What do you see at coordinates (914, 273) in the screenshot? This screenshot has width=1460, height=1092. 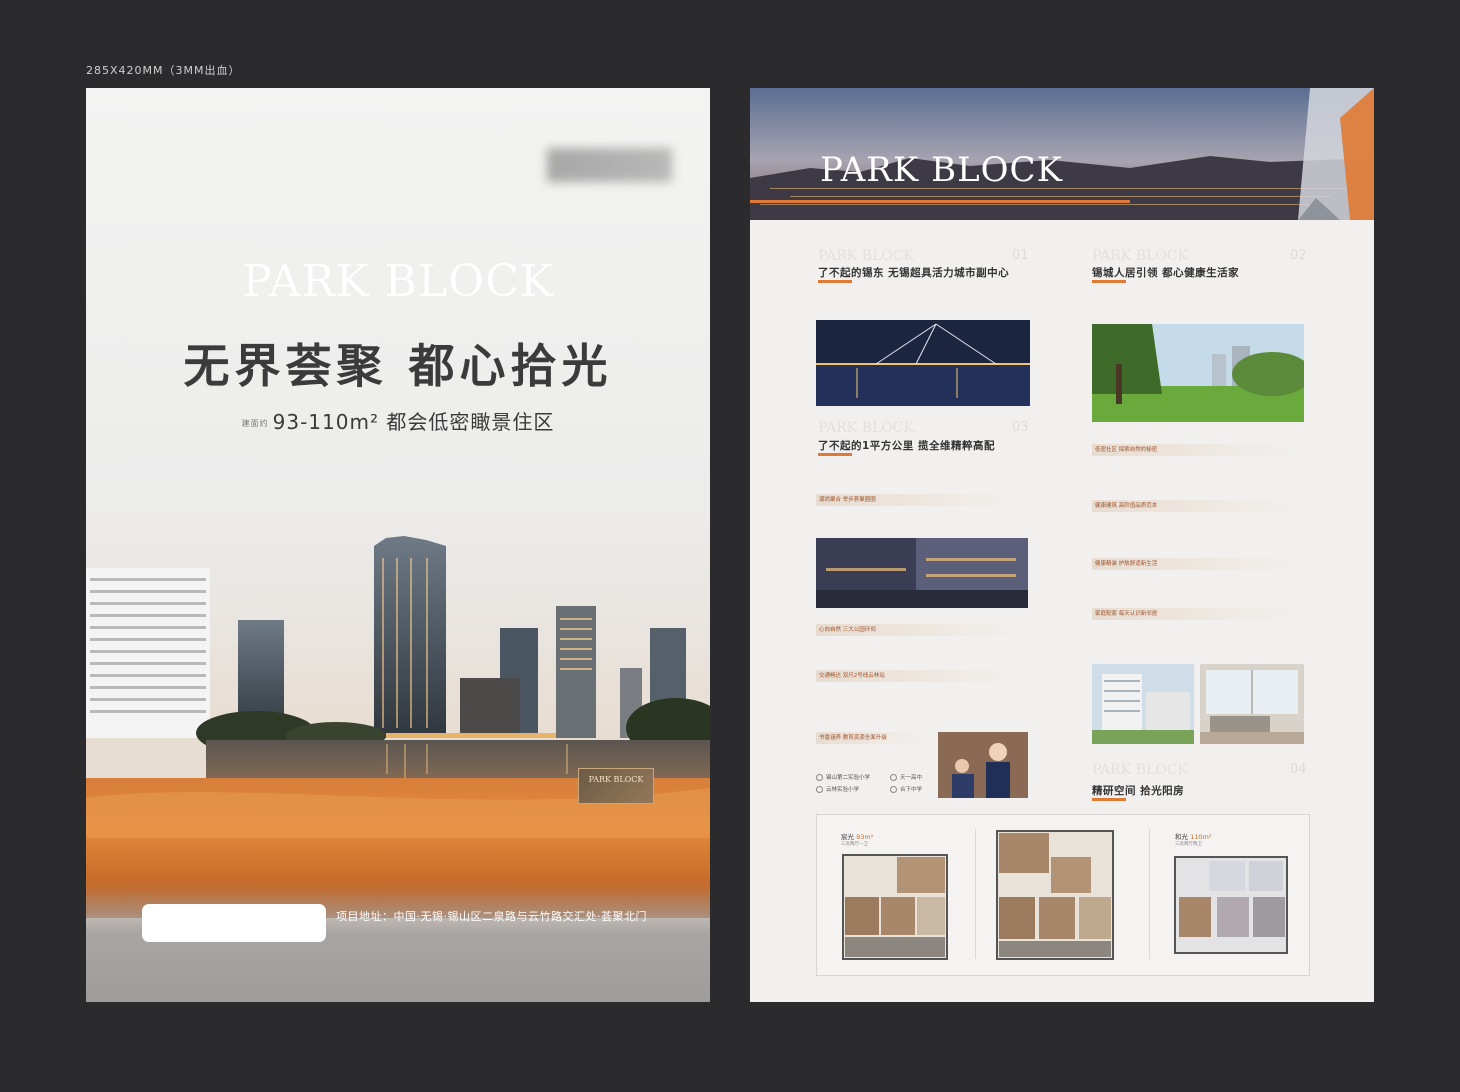 I see `section-1-title: 了不起的锡东 无锡超具活力城市副中心` at bounding box center [914, 273].